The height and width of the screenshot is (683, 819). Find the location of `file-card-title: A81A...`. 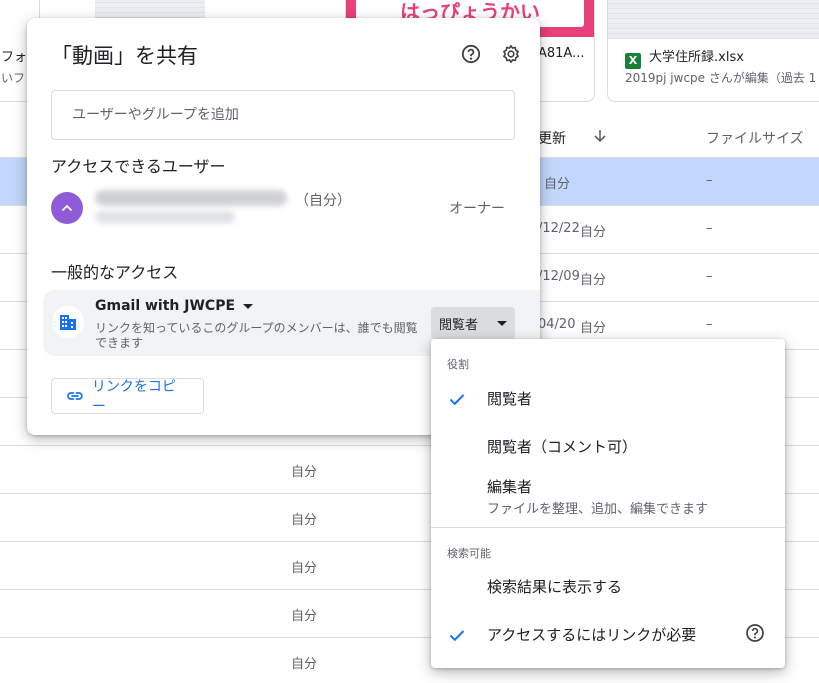

file-card-title: A81A... is located at coordinates (561, 53).